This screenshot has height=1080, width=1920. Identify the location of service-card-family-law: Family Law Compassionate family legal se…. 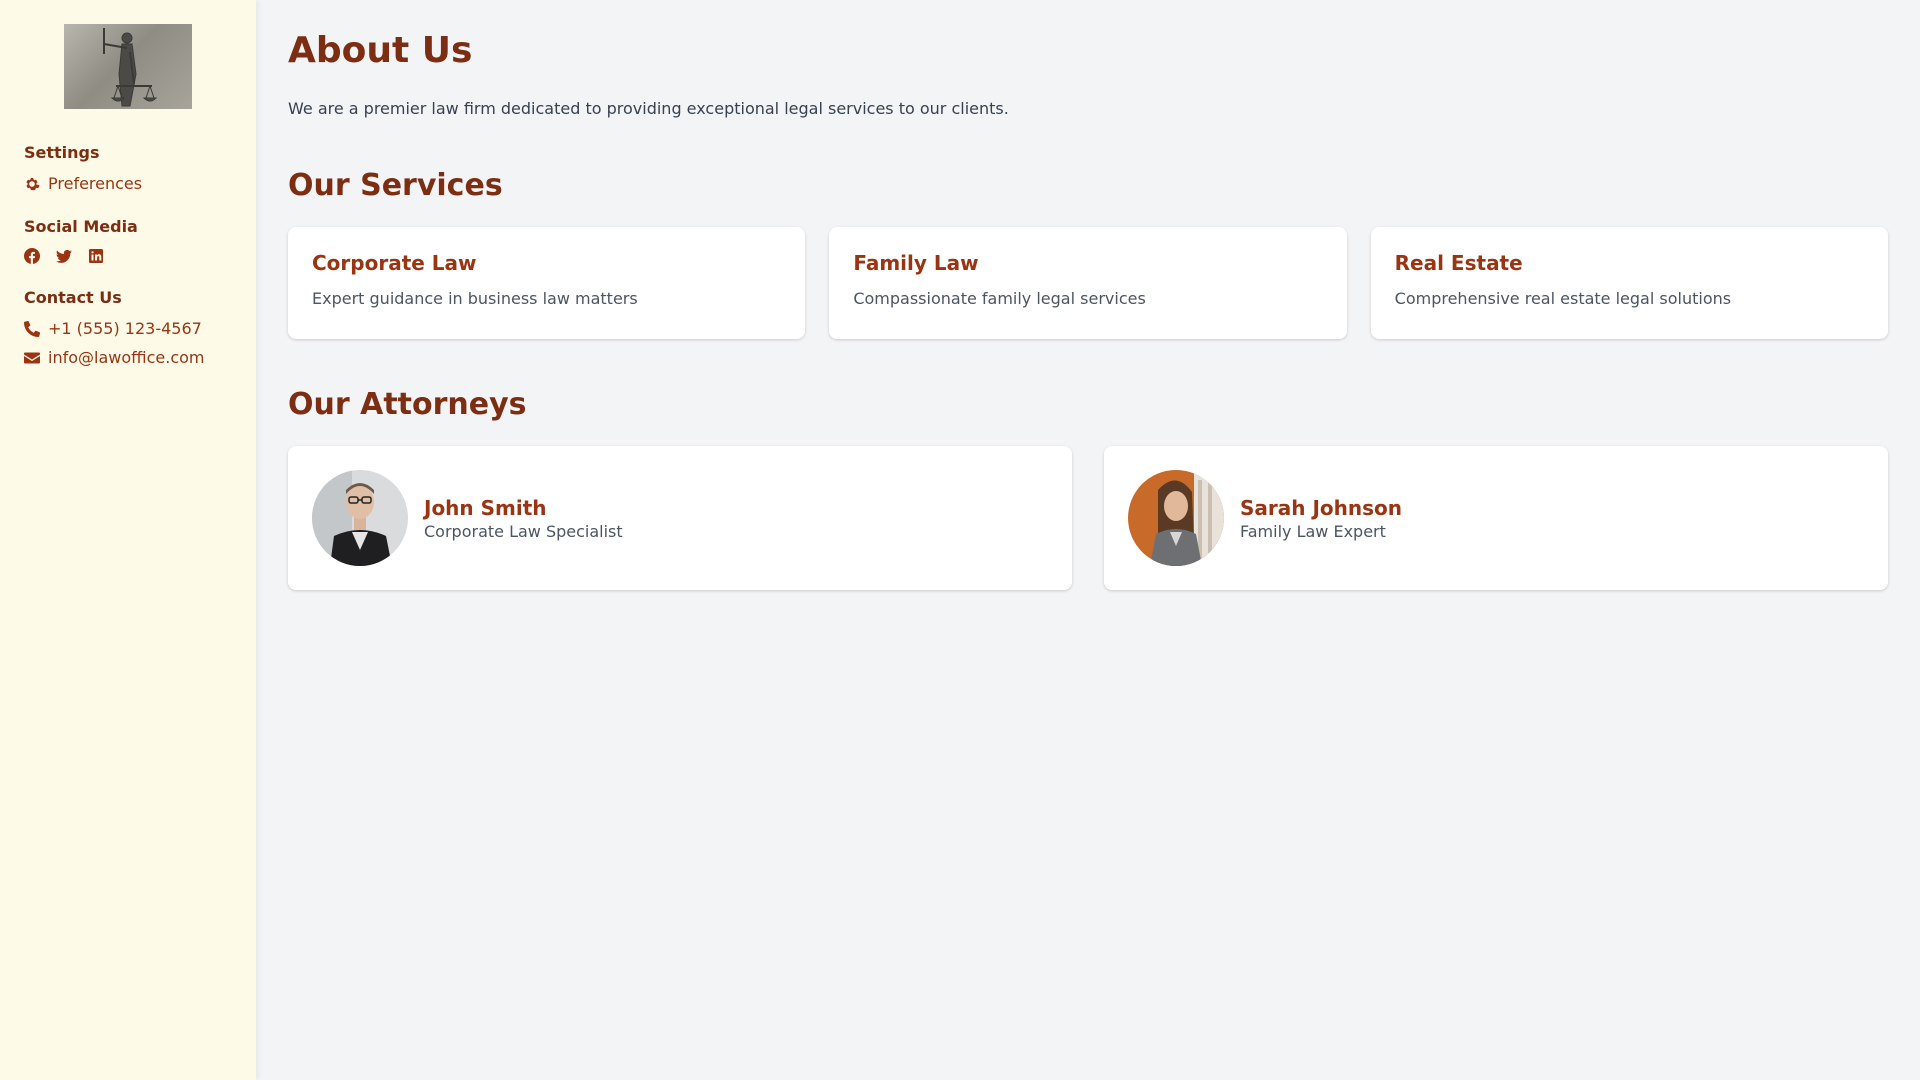
(1088, 283).